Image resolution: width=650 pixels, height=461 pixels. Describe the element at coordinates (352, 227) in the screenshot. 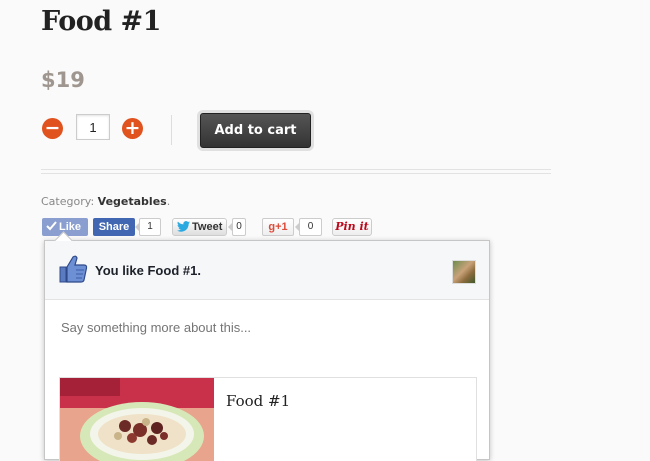

I see `pinterest-pin-button: Pin it` at that location.